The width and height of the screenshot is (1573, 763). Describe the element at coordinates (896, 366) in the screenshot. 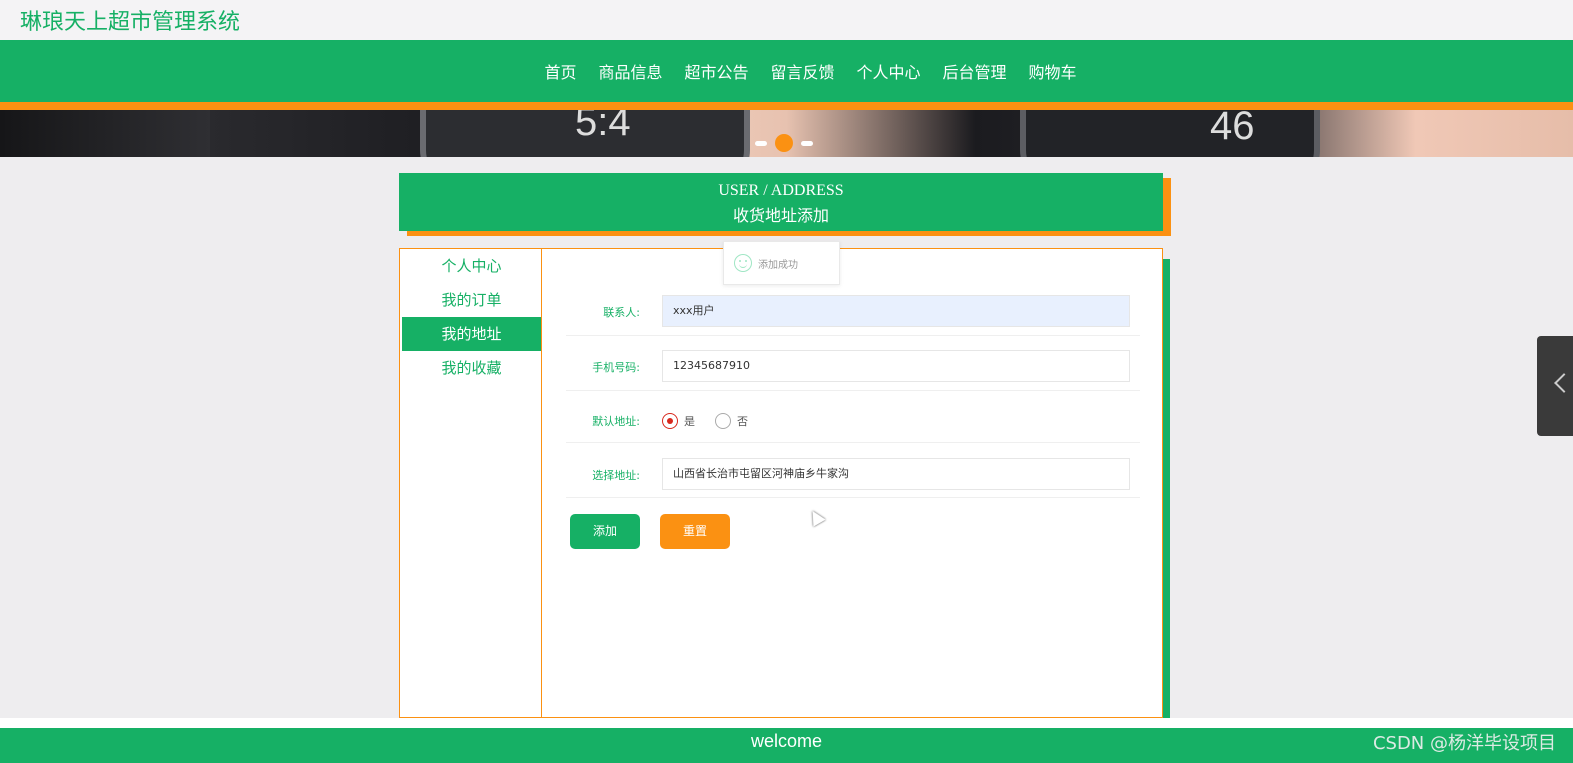

I see `phone-input: 12345687910` at that location.